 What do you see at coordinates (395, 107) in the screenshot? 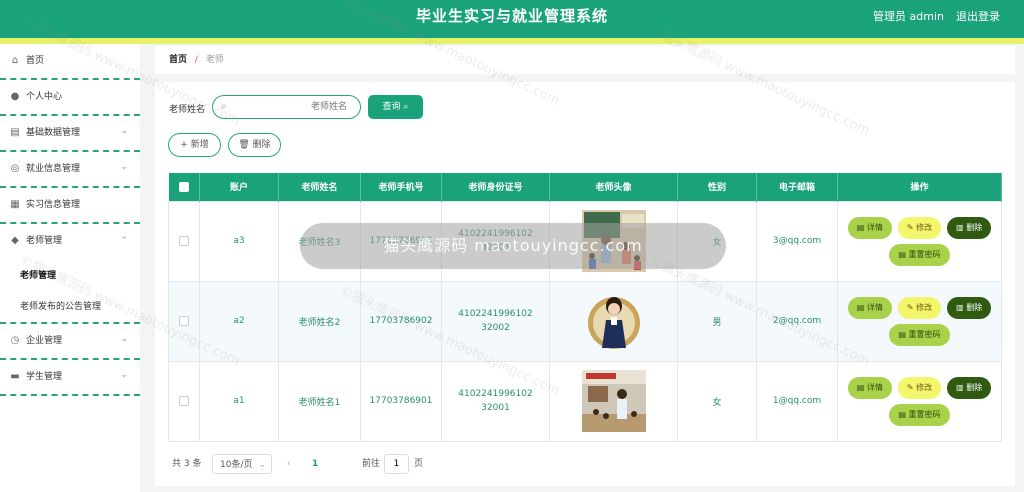
I see `search-button: 查询 ⌕` at bounding box center [395, 107].